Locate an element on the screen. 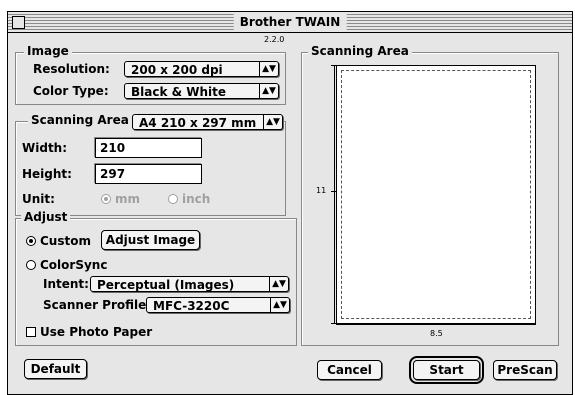 This screenshot has height=395, width=575. close-box-icon is located at coordinates (18, 22).